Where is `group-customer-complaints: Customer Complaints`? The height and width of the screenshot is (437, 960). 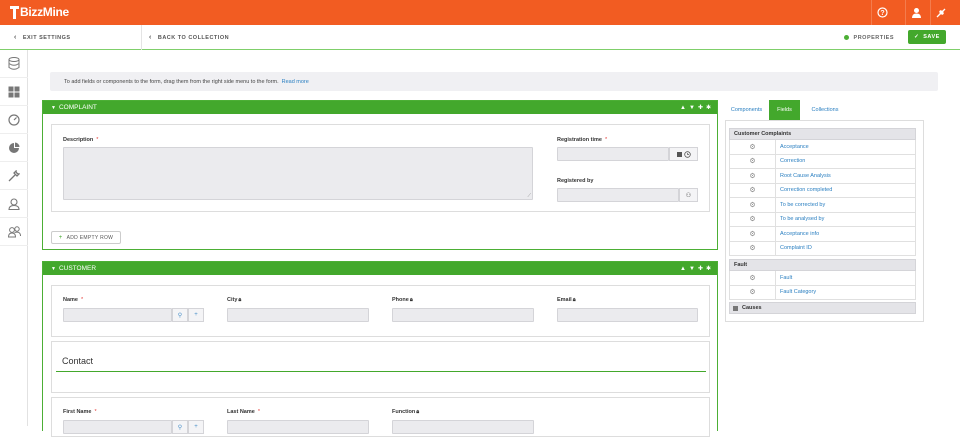 group-customer-complaints: Customer Complaints is located at coordinates (822, 134).